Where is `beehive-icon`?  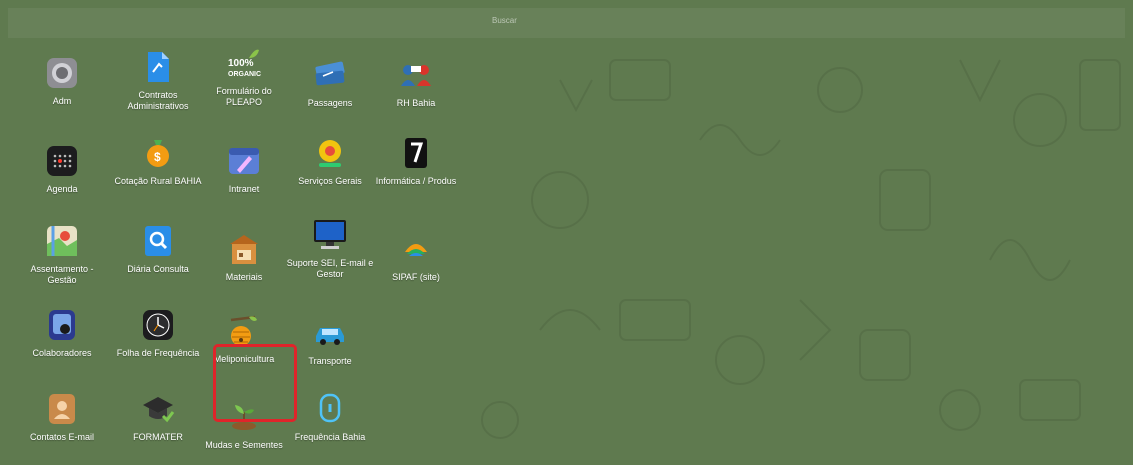 beehive-icon is located at coordinates (243, 330).